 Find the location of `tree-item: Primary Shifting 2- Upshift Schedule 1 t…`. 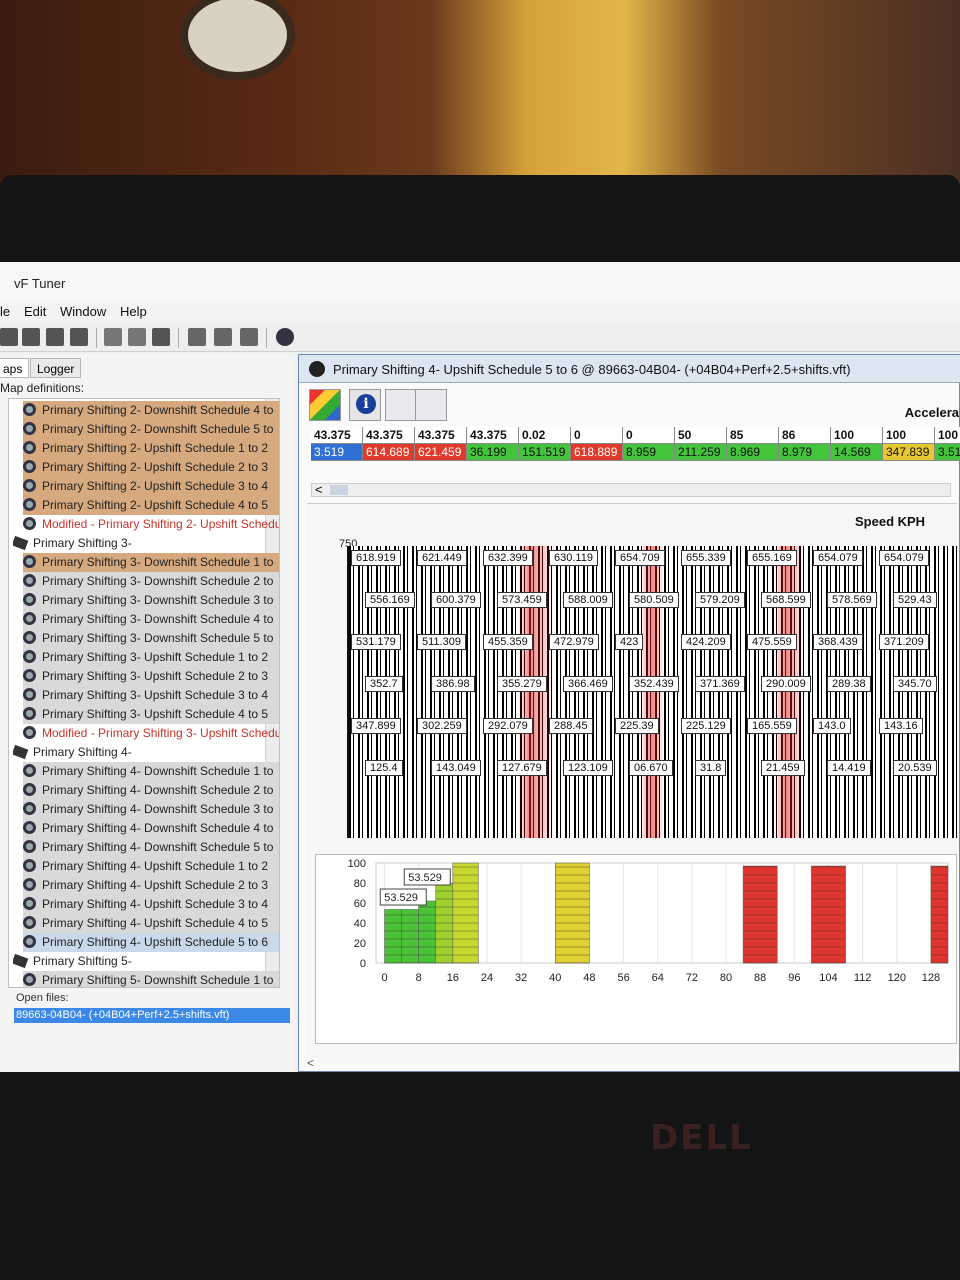

tree-item: Primary Shifting 2- Upshift Schedule 1 t… is located at coordinates (151, 448).